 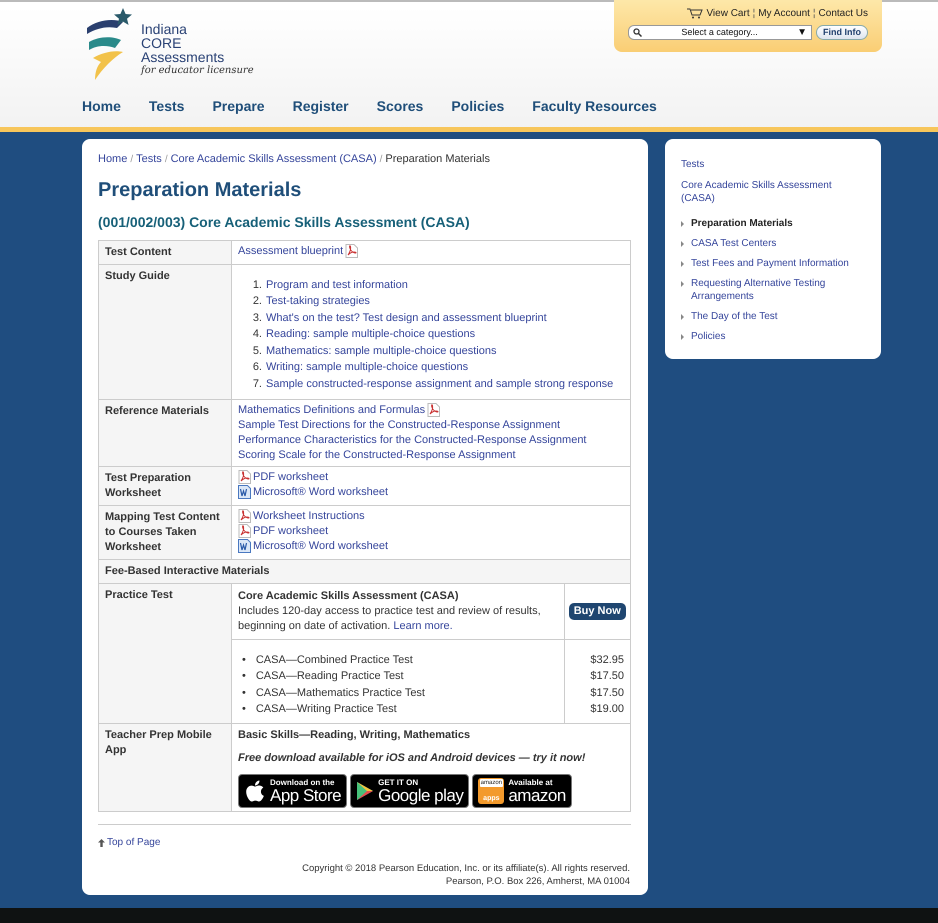 I want to click on store-badge: Download on the App Store, so click(x=293, y=791).